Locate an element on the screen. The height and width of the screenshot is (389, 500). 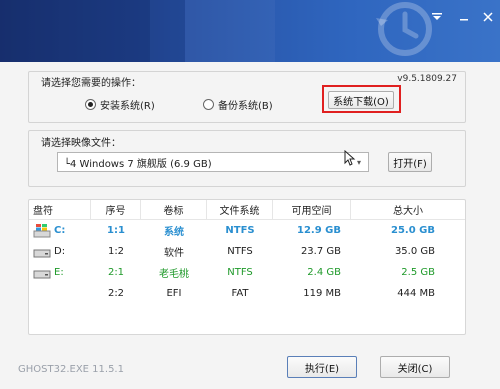
table-header: 盘符 序号 卷标 文件系统 可用空间 总大小 is located at coordinates (247, 210).